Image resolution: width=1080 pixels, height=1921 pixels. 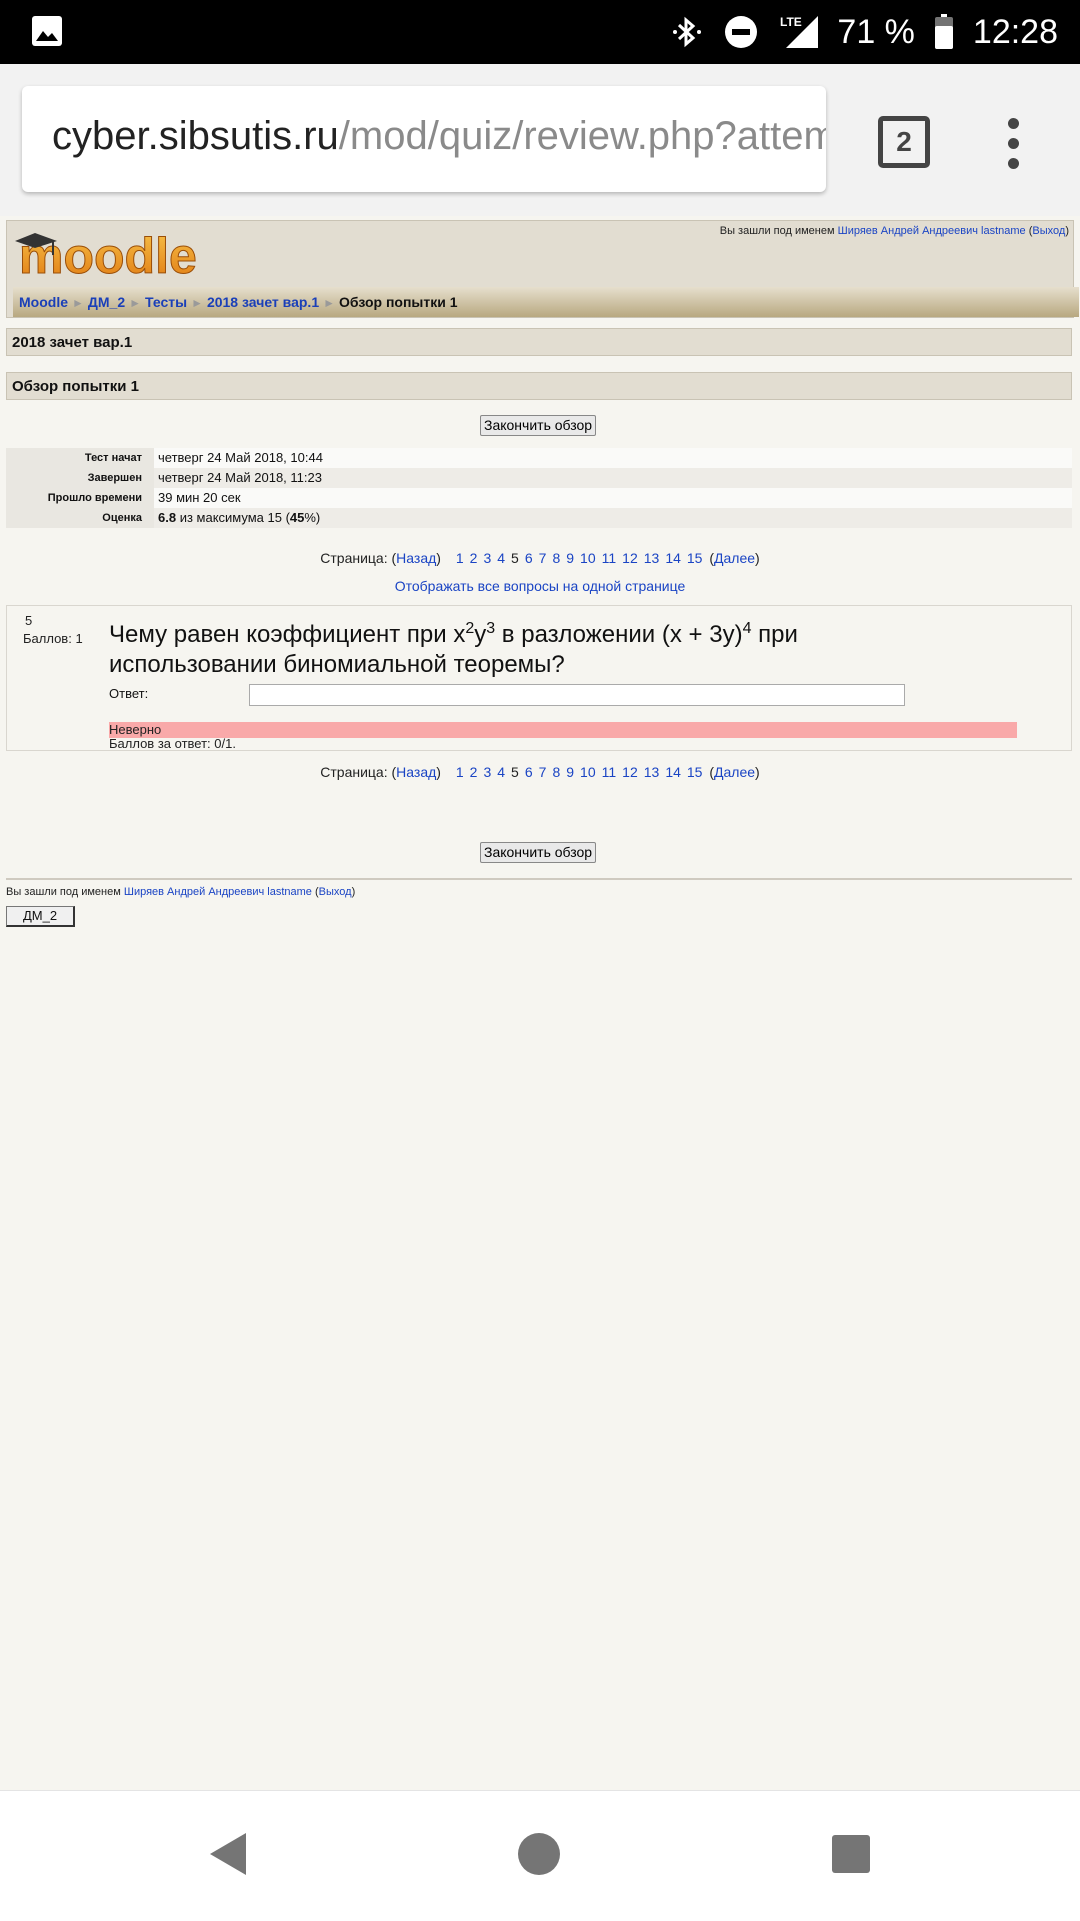 What do you see at coordinates (904, 142) in the screenshot?
I see `tab-switcher-button: 2` at bounding box center [904, 142].